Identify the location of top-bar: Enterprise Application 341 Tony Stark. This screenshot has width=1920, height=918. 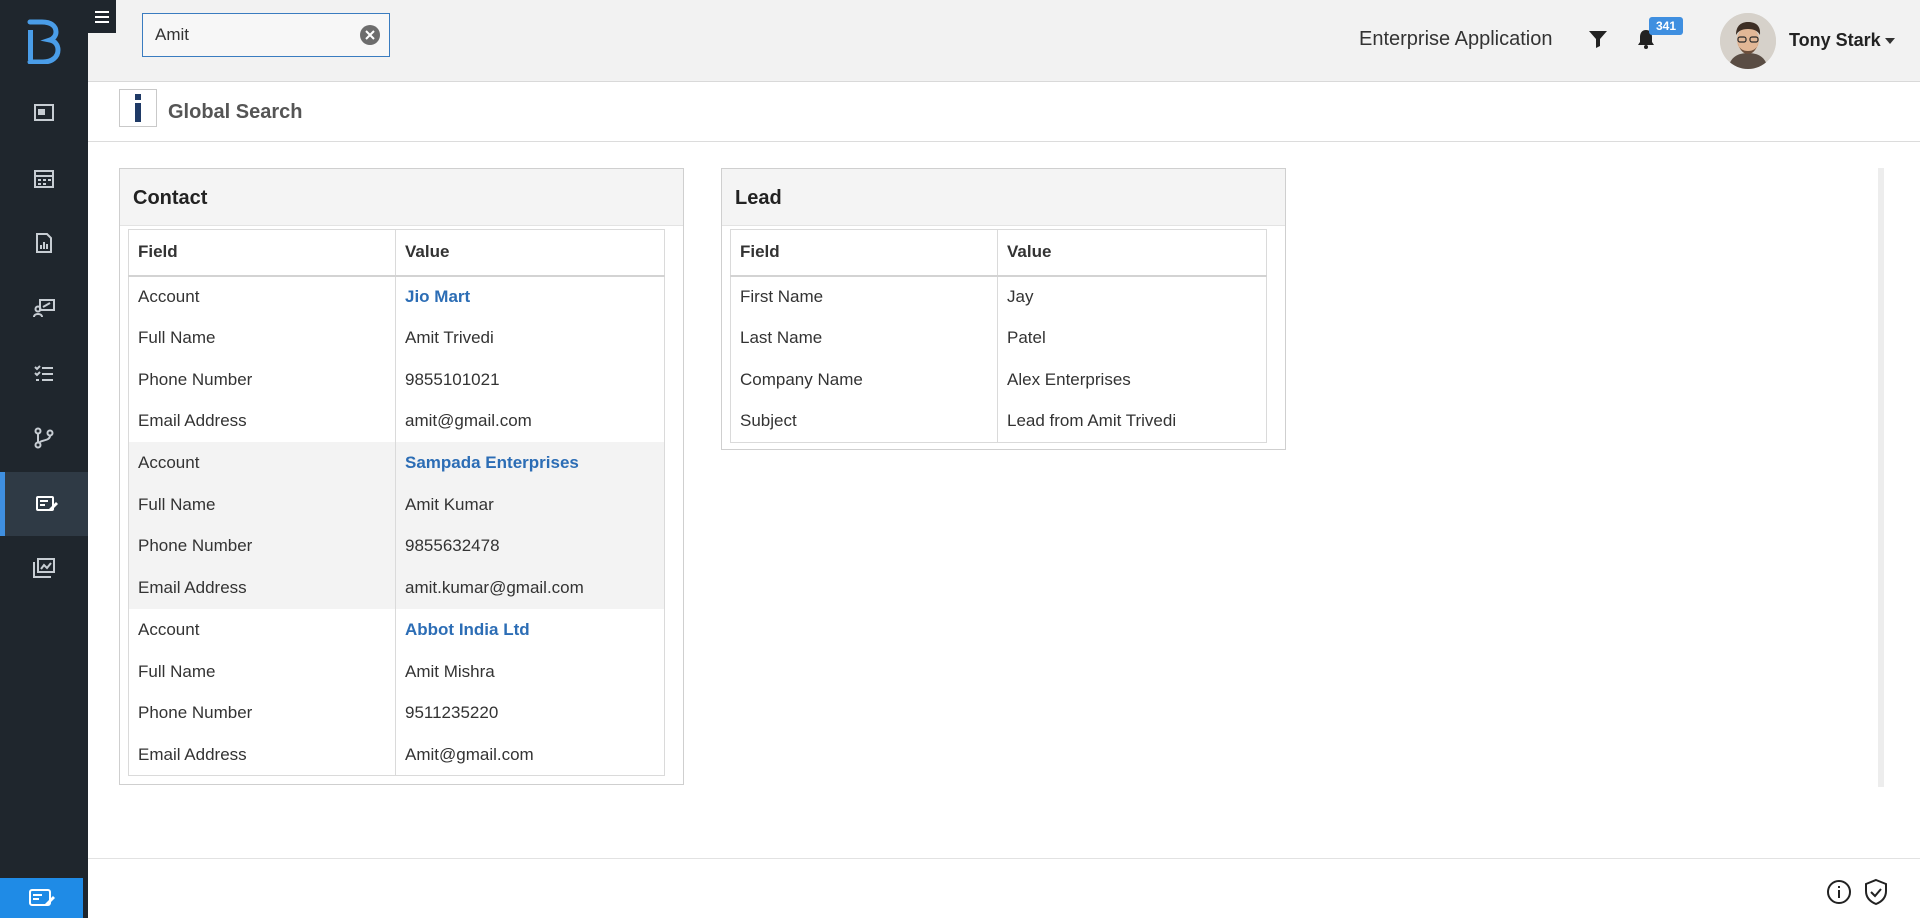
(1004, 41).